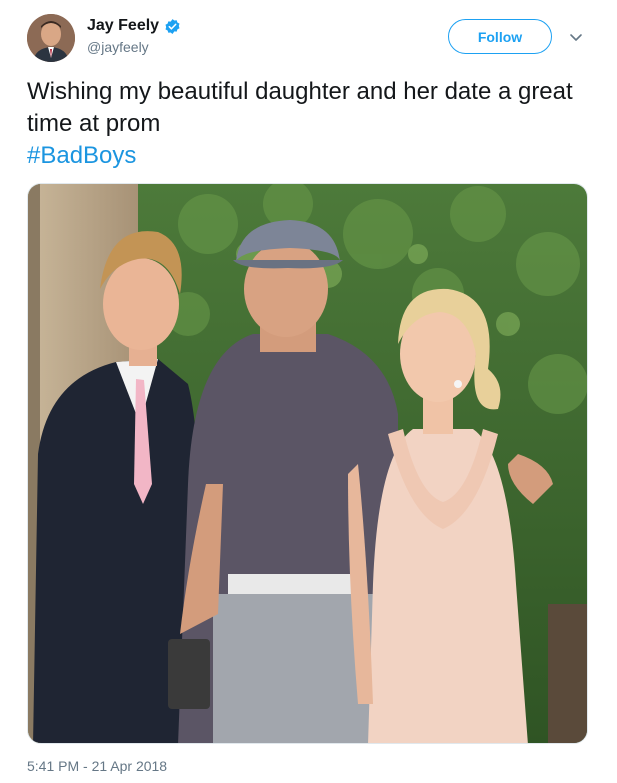 This screenshot has width=617, height=783. I want to click on author-name: Jay Feely, so click(123, 26).